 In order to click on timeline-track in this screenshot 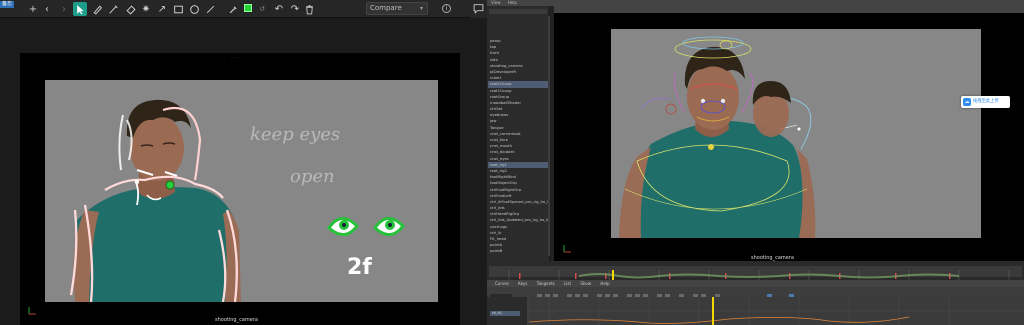, I will do `click(755, 273)`.